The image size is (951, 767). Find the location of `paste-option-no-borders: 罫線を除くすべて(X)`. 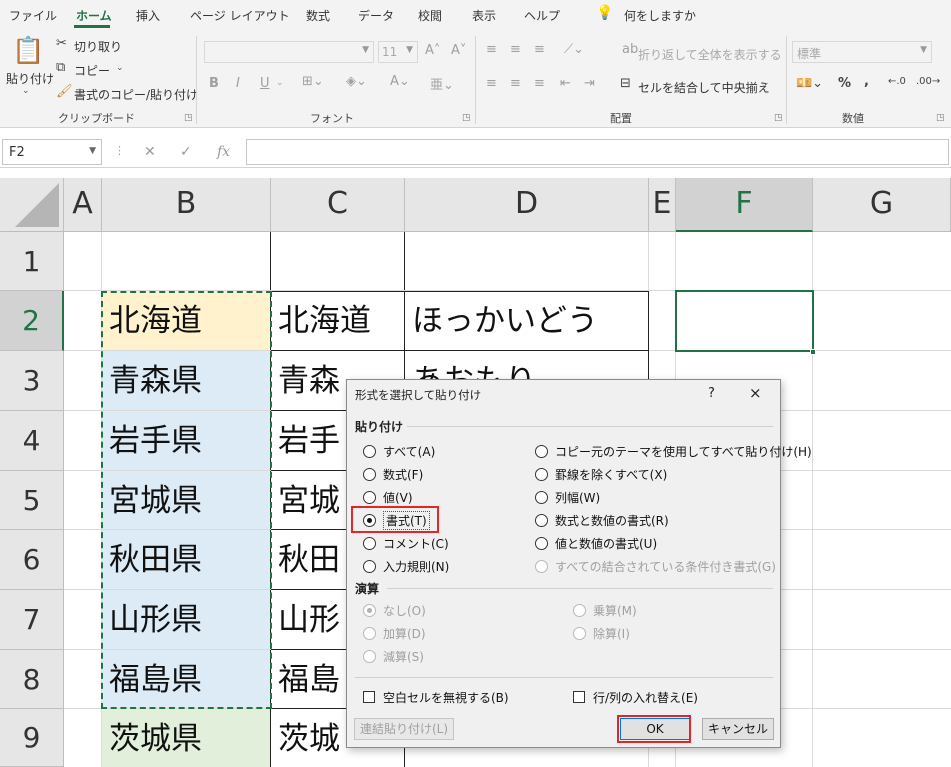

paste-option-no-borders: 罫線を除くすべて(X) is located at coordinates (601, 474).